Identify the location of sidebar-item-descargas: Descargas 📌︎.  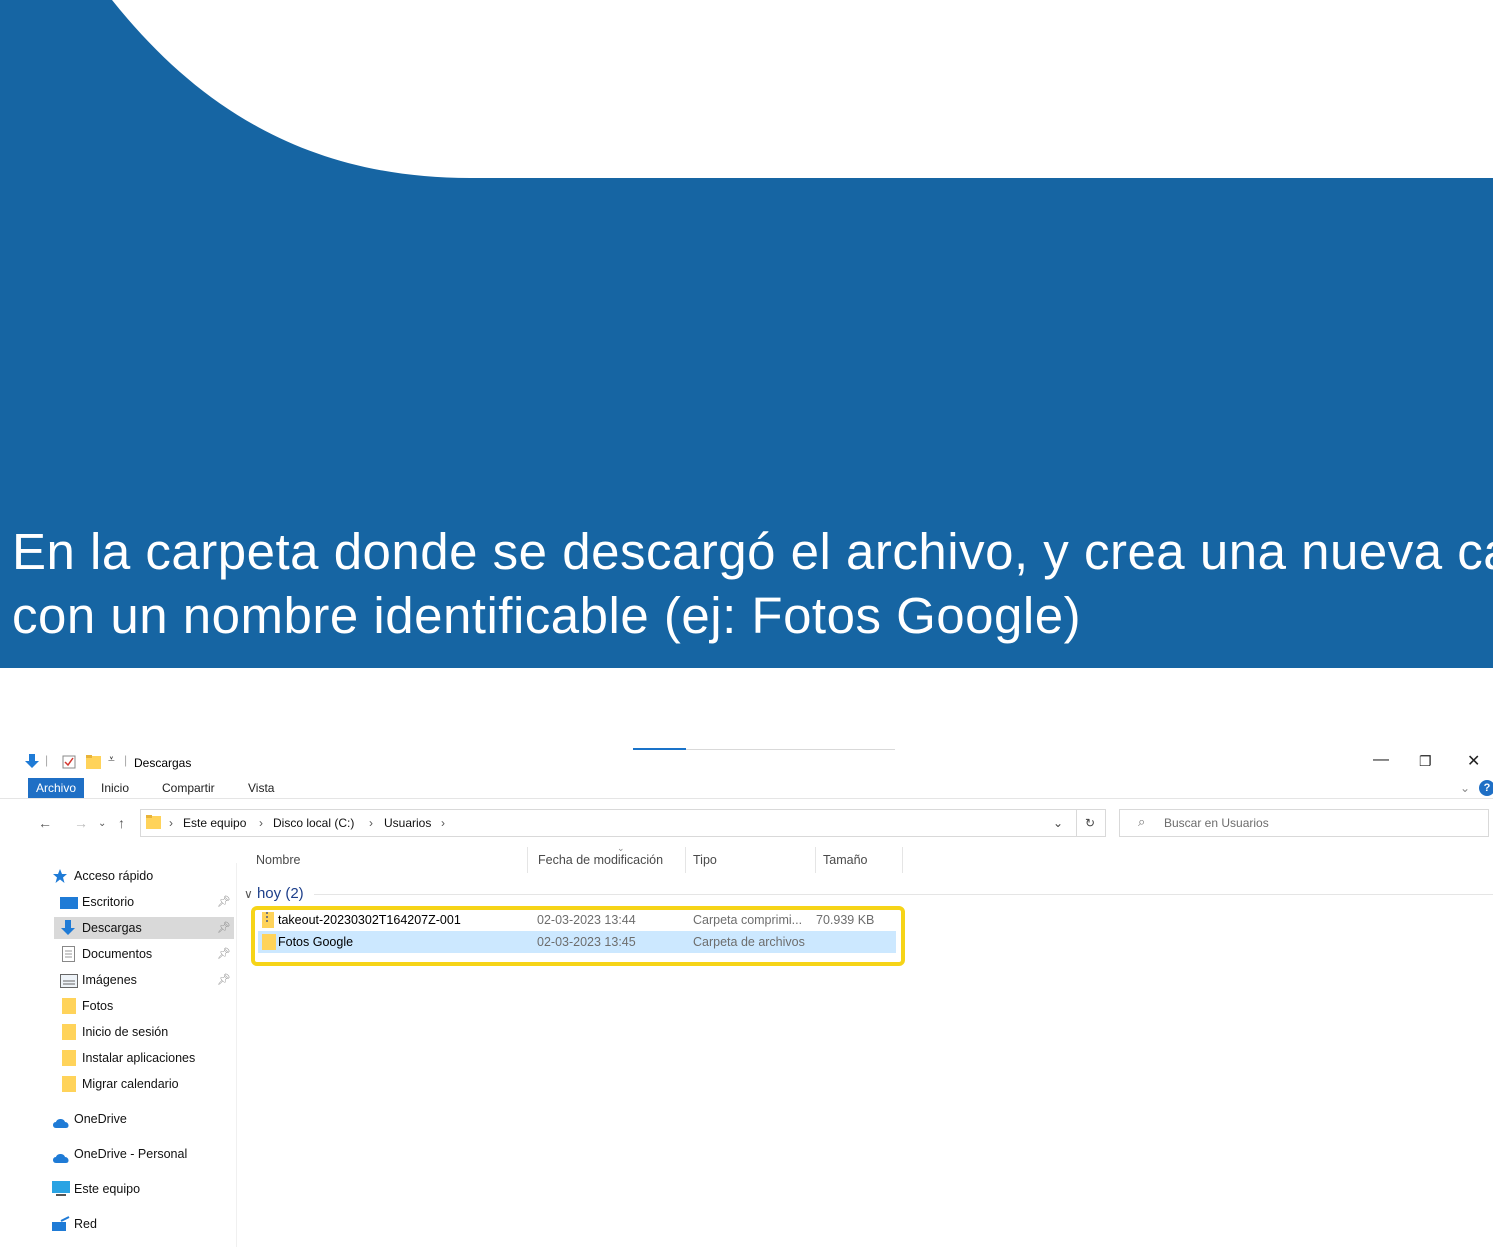
(144, 928).